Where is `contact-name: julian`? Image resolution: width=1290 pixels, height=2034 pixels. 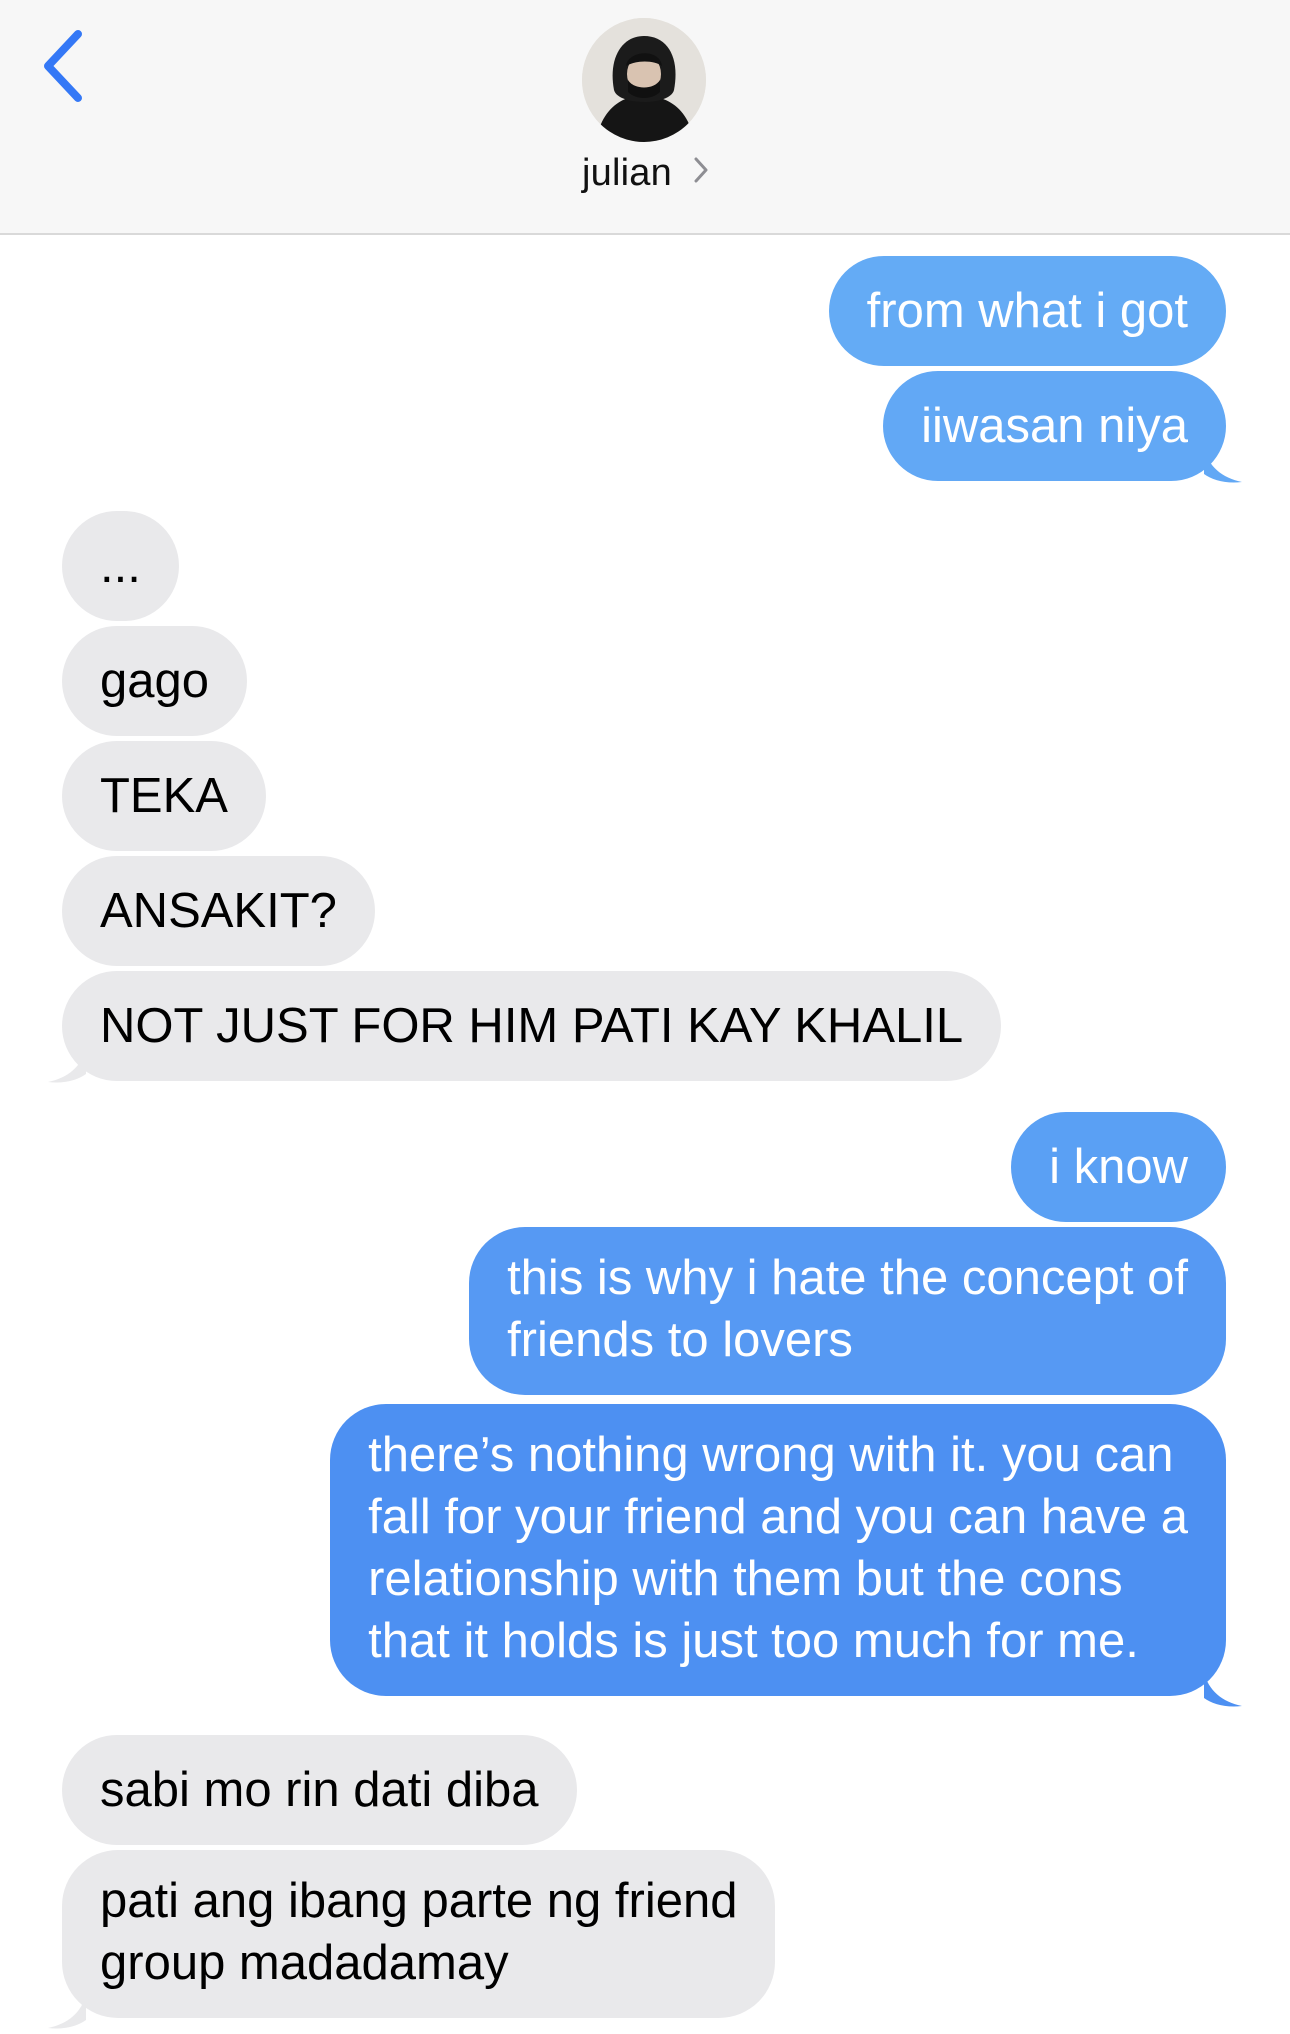
contact-name: julian is located at coordinates (627, 173).